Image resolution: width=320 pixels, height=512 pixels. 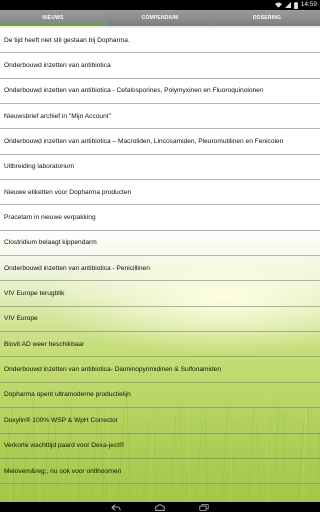 What do you see at coordinates (160, 294) in the screenshot?
I see `list-item: VIV Europe terugblik` at bounding box center [160, 294].